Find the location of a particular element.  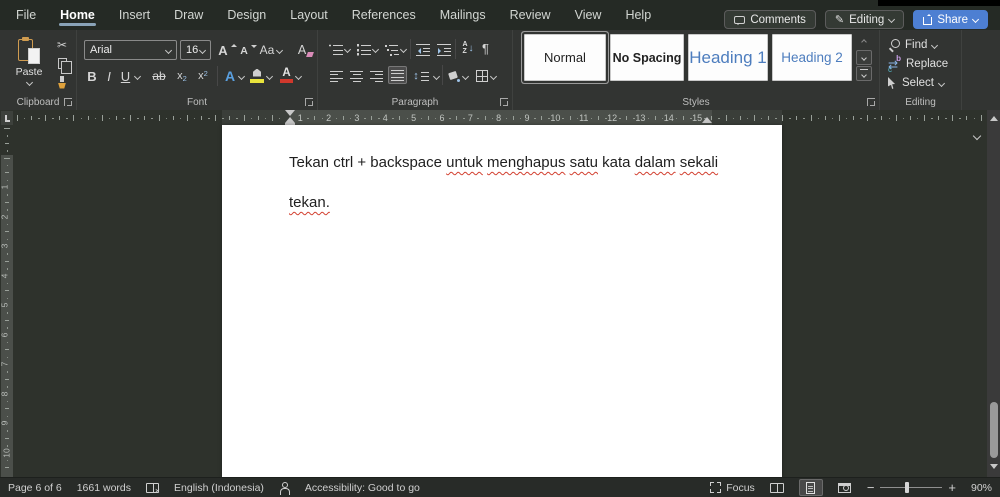

text-effects-button: A is located at coordinates (230, 76).